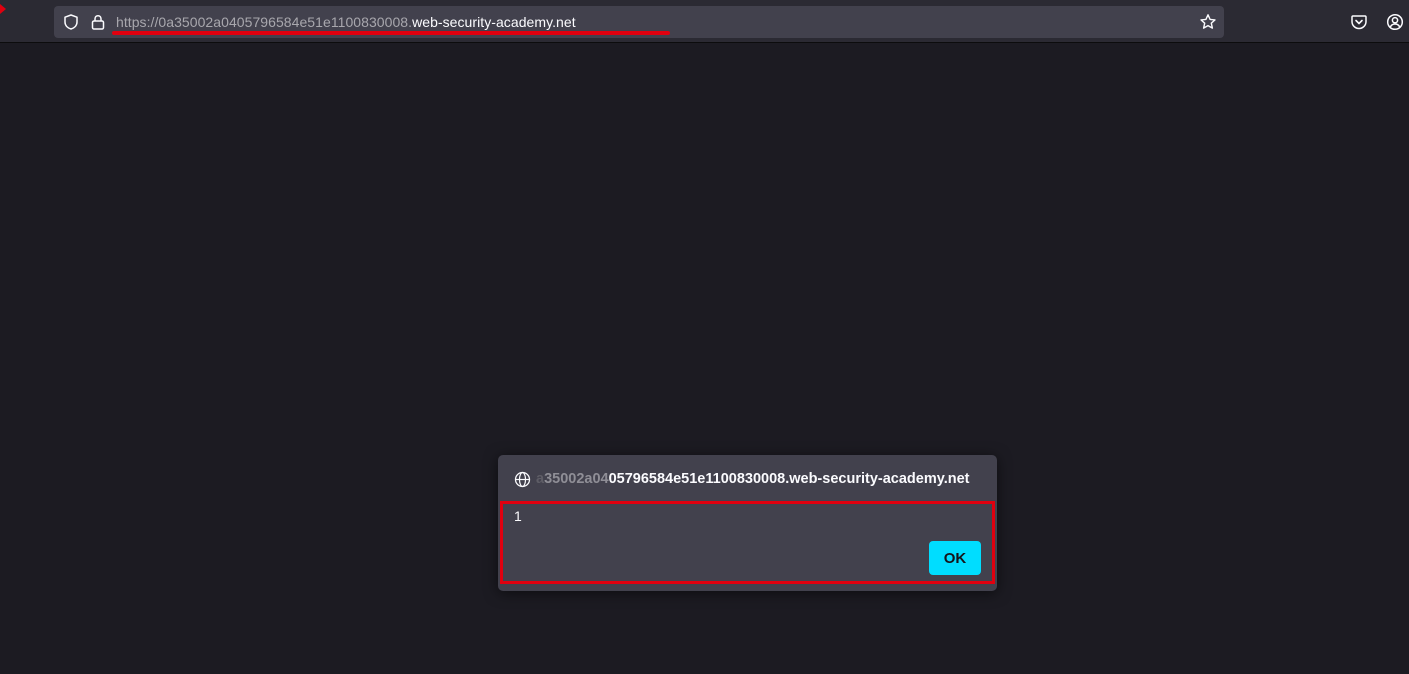 This screenshot has width=1409, height=674. What do you see at coordinates (1359, 22) in the screenshot?
I see `pocket-icon` at bounding box center [1359, 22].